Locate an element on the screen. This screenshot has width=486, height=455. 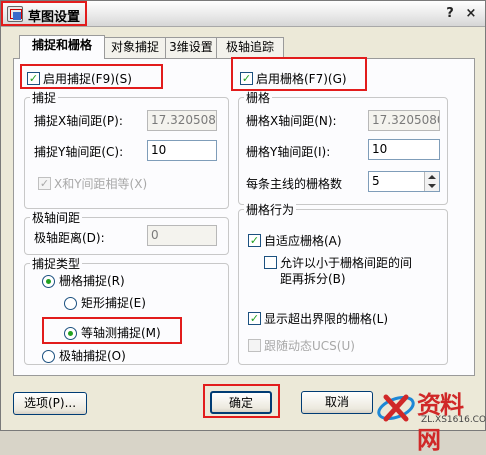
snap-type-title: 捕捉类型 is located at coordinates (56, 263).